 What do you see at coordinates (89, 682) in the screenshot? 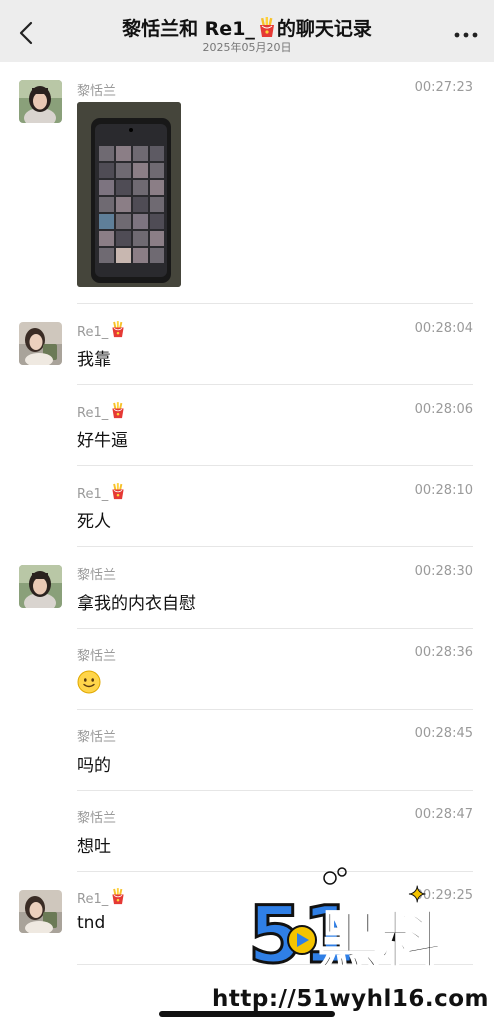
I see `smile-emoji-icon` at bounding box center [89, 682].